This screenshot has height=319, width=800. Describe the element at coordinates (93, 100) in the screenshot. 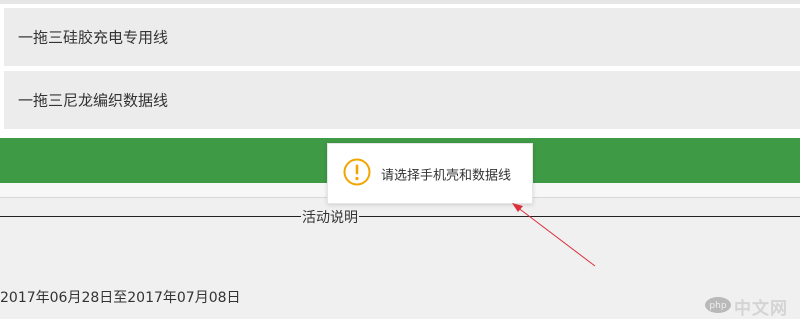

I see `option-label: 一拖三尼龙编织数据线` at that location.